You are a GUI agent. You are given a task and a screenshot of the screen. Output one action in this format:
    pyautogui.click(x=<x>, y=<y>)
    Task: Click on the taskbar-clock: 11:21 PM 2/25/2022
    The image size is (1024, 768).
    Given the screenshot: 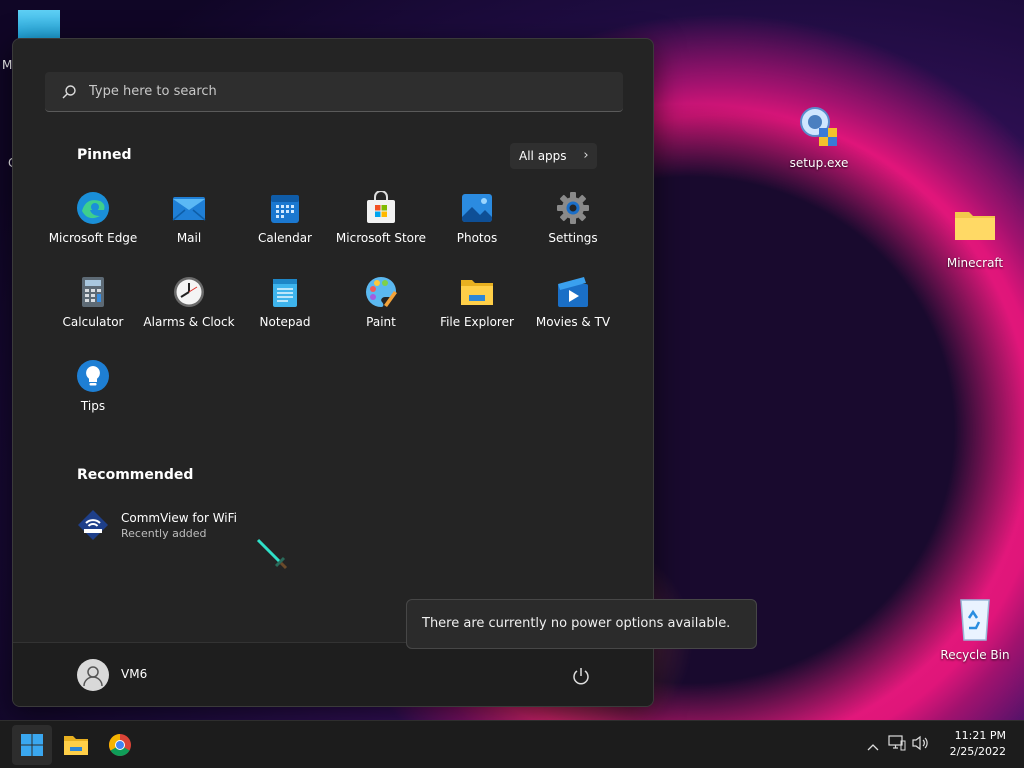 What is the action you would take?
    pyautogui.click(x=978, y=744)
    